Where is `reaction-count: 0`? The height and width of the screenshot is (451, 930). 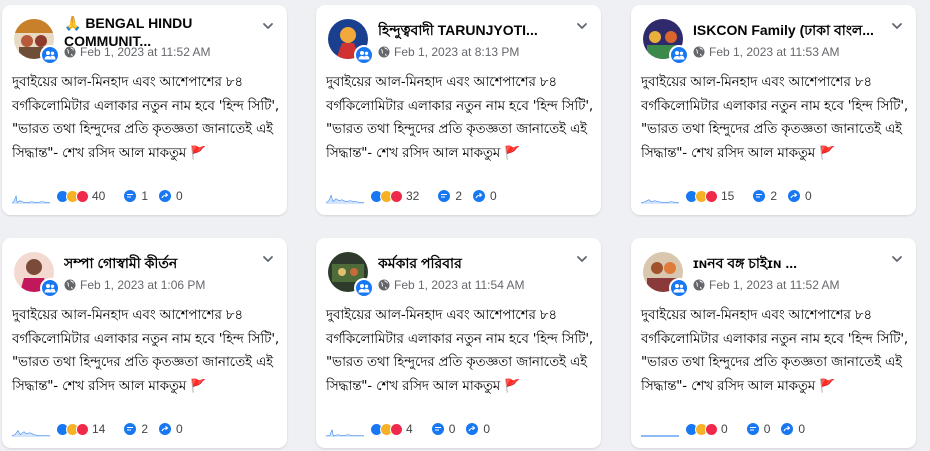
reaction-count: 0 is located at coordinates (724, 429).